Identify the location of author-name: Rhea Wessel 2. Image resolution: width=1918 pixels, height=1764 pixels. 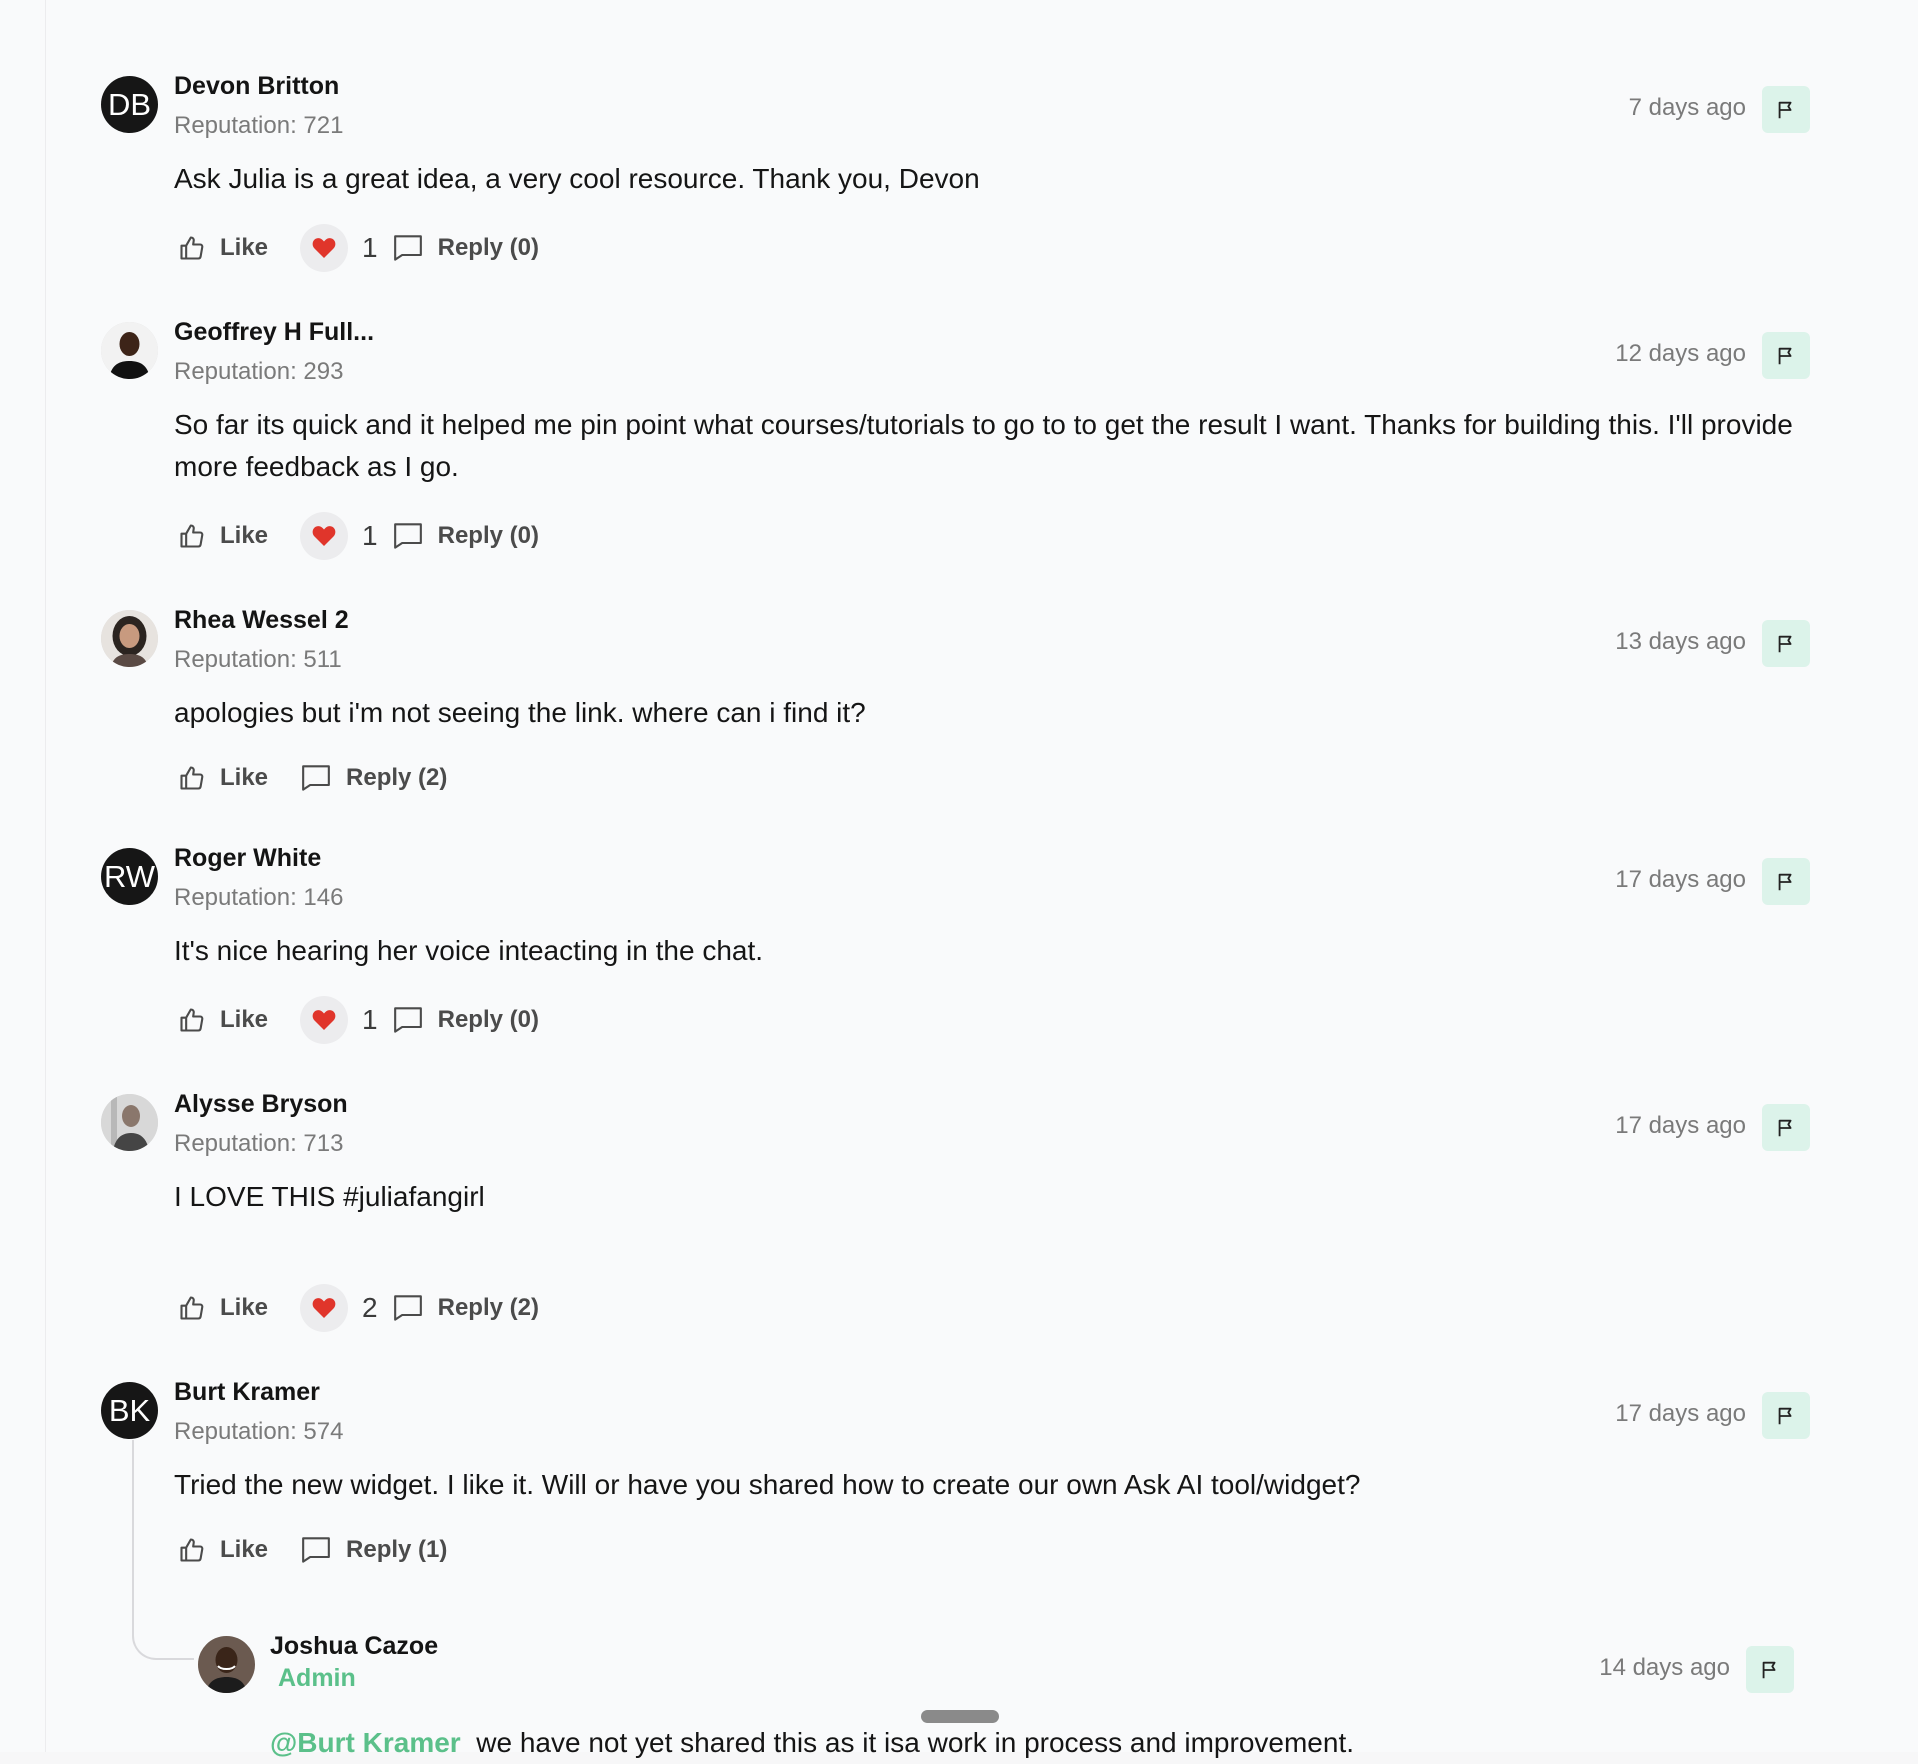
(261, 620).